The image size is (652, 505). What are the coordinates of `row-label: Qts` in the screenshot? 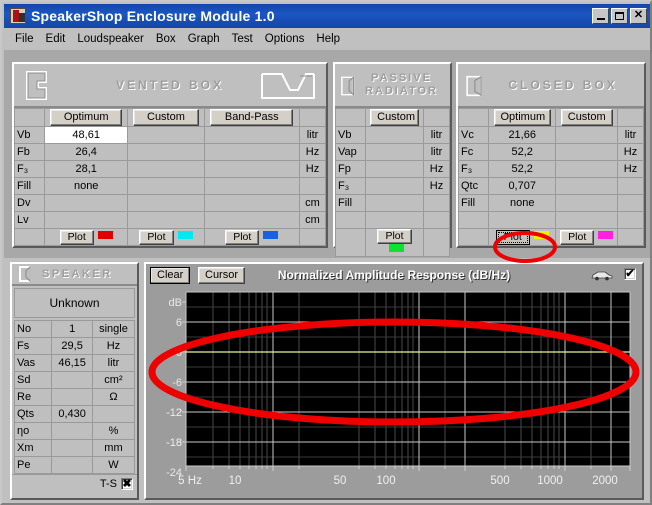 It's located at (33, 414).